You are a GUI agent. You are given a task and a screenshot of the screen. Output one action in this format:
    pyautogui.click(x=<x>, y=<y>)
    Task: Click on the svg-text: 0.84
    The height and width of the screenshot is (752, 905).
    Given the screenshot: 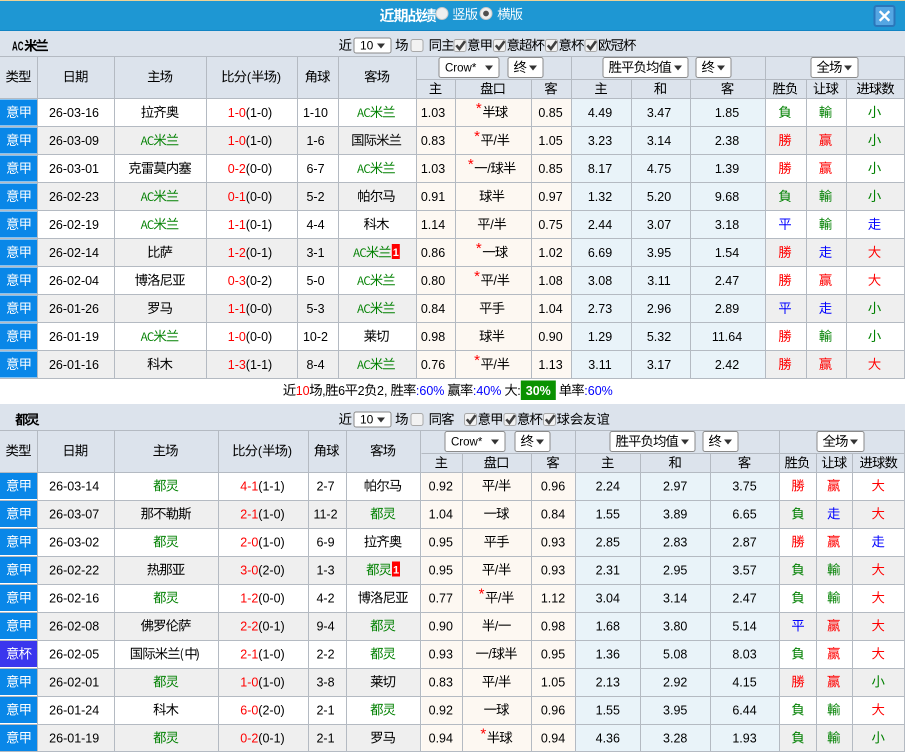 What is the action you would take?
    pyautogui.click(x=553, y=514)
    